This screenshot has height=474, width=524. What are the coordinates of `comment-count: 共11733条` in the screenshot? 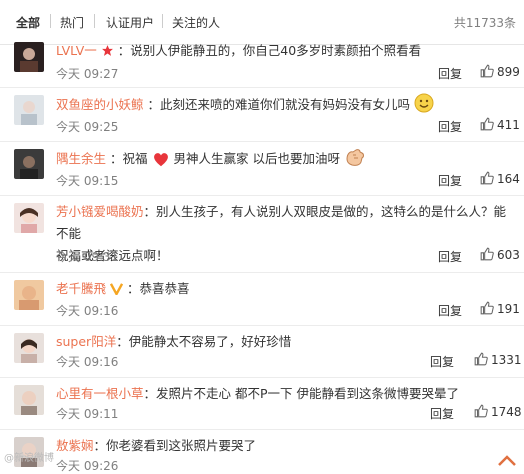 It's located at (484, 23).